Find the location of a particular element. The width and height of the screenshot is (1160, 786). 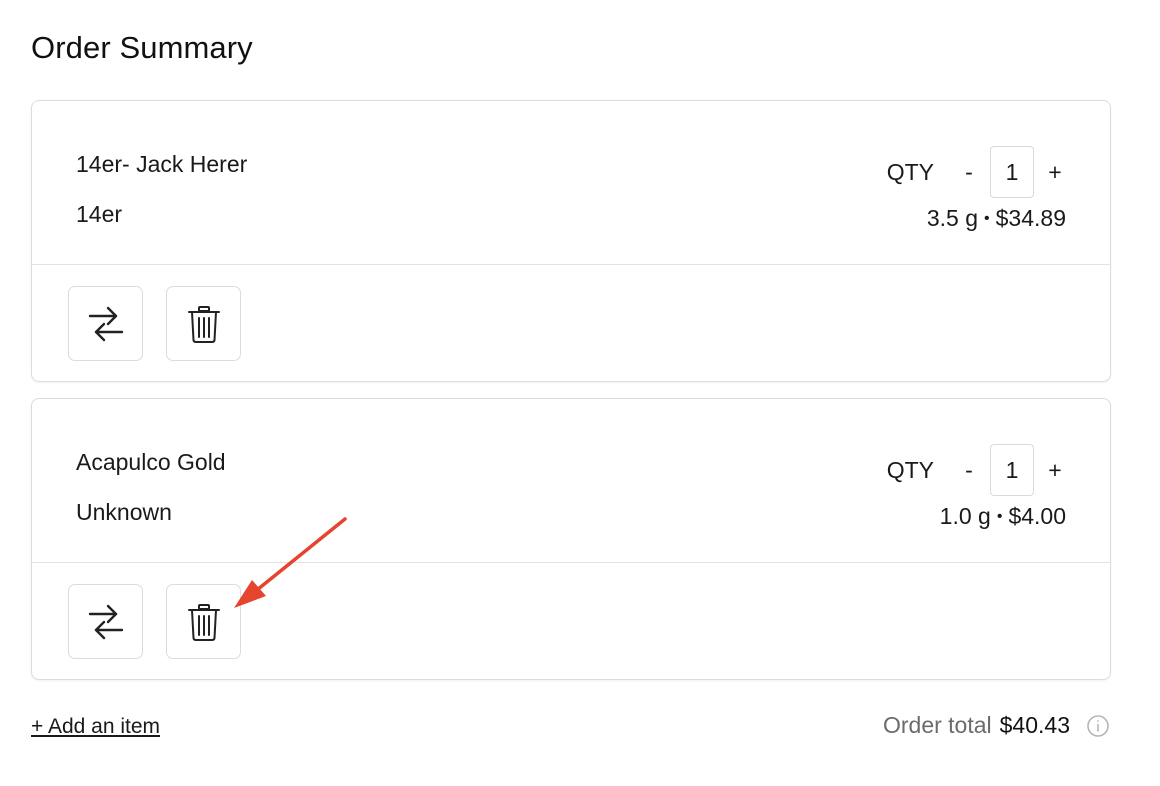

item-name: 14er- Jack Herer is located at coordinates (162, 164).